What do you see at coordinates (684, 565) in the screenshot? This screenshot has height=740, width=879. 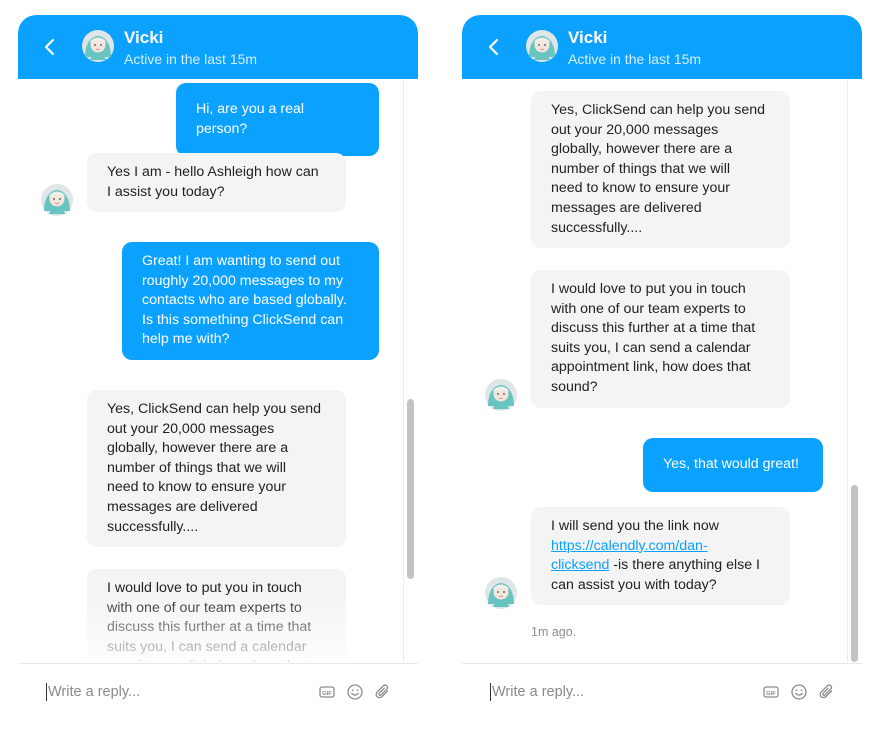 I see `message-text: -is there anything else I` at bounding box center [684, 565].